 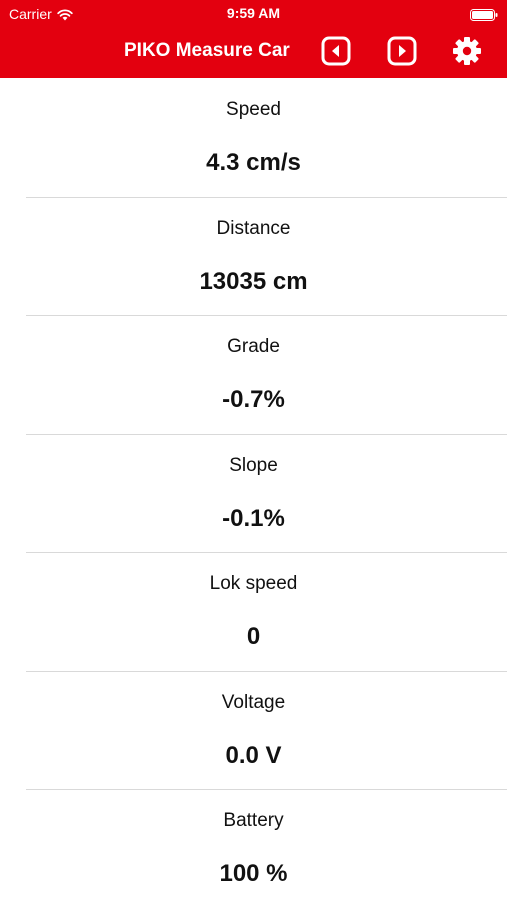 I want to click on measurement-label: Battery, so click(x=253, y=820).